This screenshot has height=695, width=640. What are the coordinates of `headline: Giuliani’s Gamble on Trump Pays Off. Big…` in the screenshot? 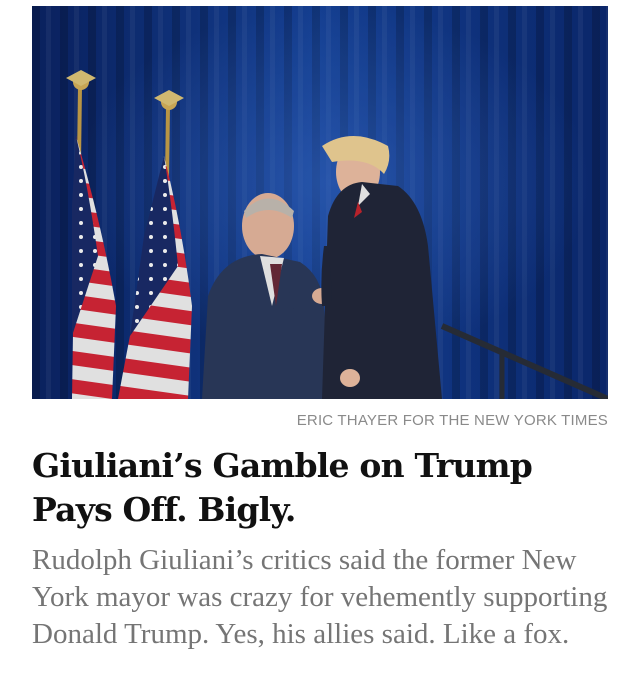 It's located at (322, 488).